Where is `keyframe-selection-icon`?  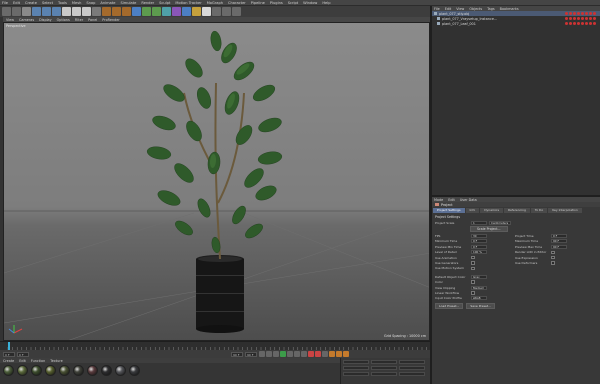
keyframe-selection-icon is located at coordinates (325, 354).